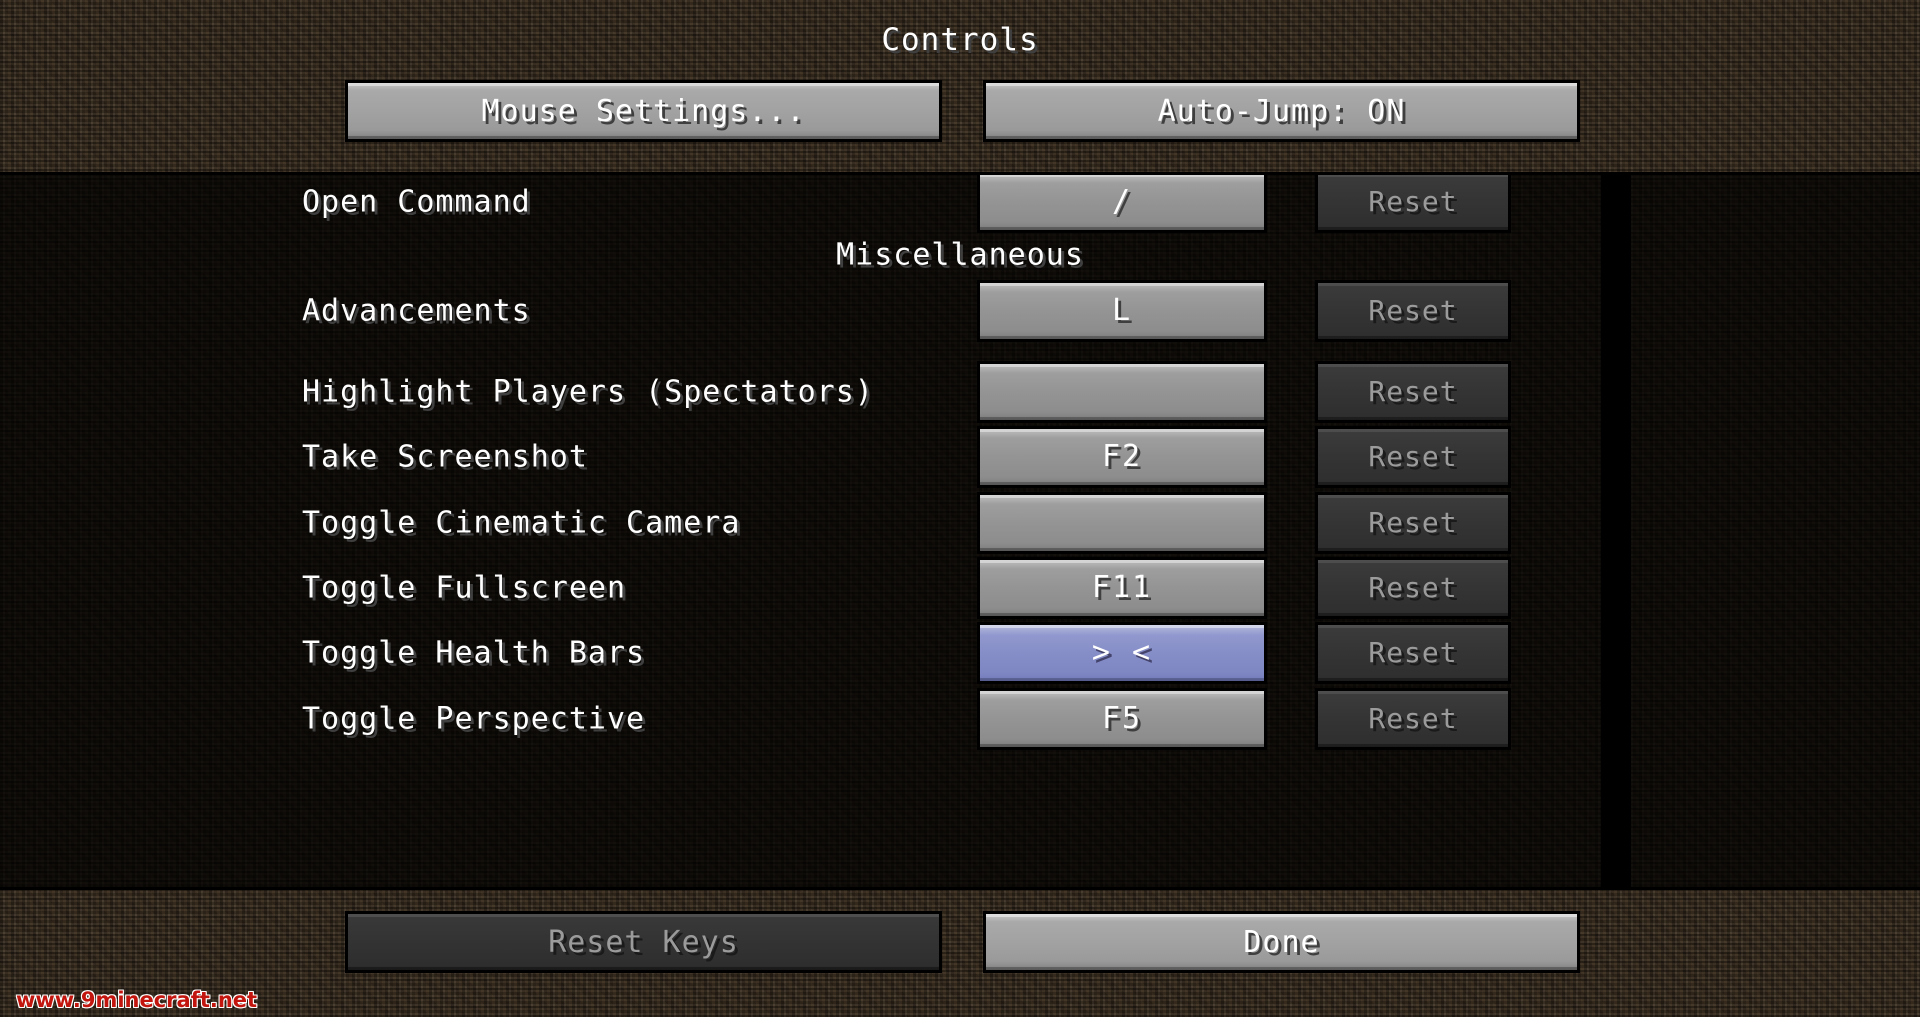  I want to click on keybinding-label: Highlight Players (Spectators), so click(588, 391).